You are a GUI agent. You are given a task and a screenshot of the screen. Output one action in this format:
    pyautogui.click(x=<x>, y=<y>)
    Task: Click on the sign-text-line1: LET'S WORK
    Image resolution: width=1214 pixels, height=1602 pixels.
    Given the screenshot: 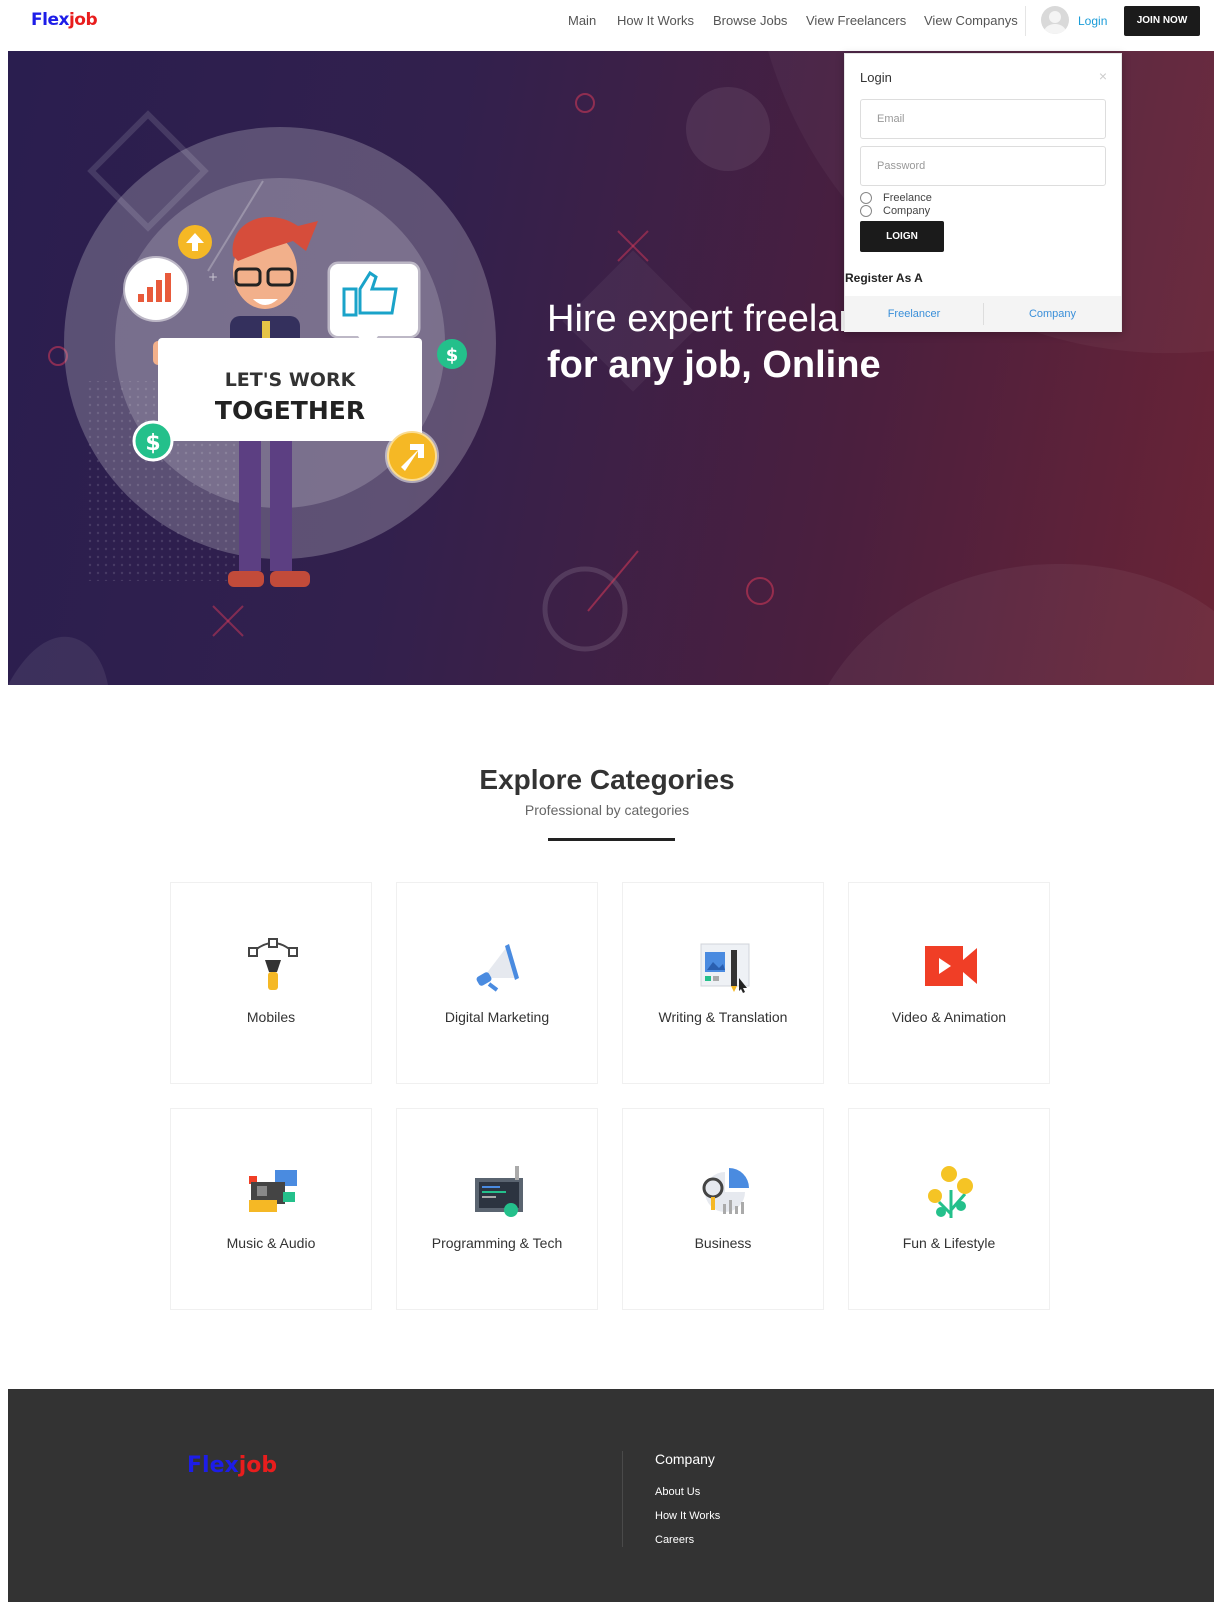 What is the action you would take?
    pyautogui.click(x=291, y=380)
    